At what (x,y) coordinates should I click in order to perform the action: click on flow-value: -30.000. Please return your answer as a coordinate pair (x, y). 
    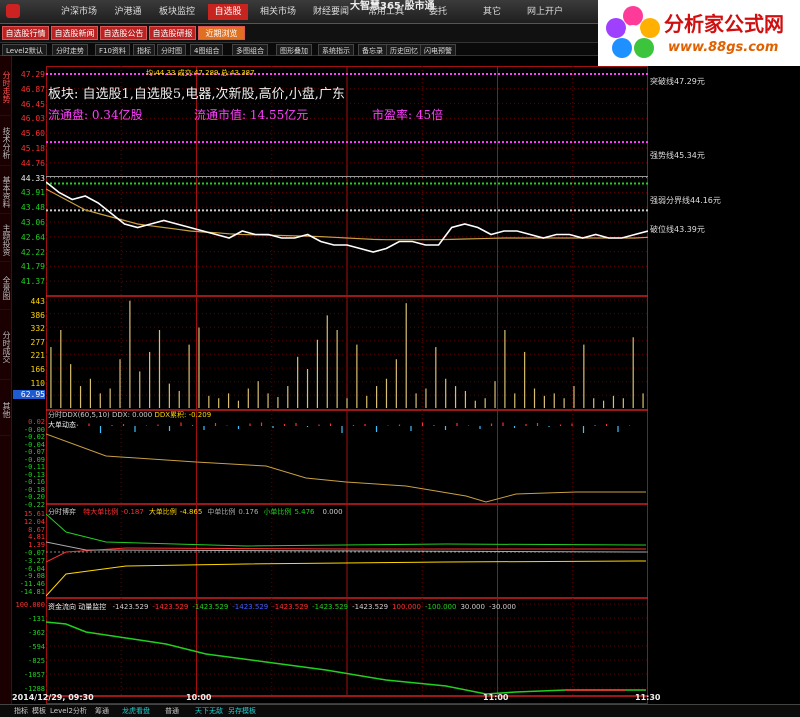
    Looking at the image, I should click on (502, 607).